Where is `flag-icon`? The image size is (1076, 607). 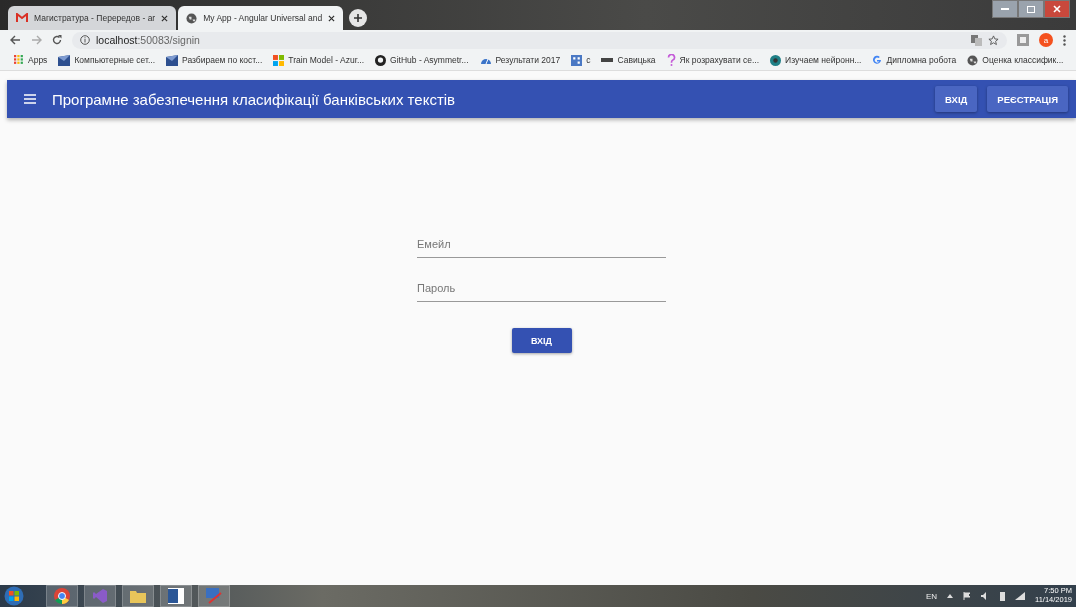 flag-icon is located at coordinates (967, 596).